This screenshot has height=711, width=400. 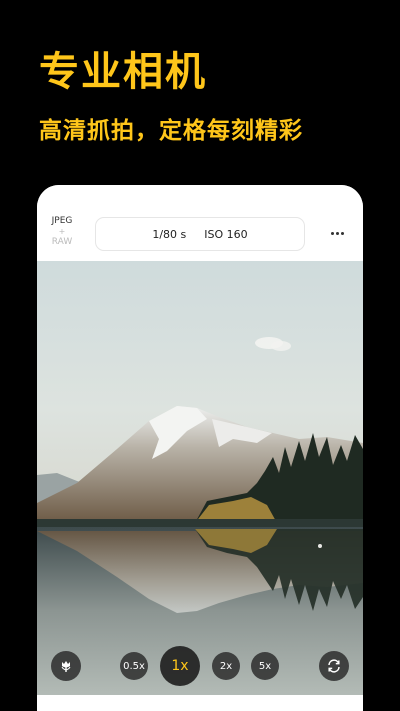 I want to click on macro-mode-button, so click(x=66, y=666).